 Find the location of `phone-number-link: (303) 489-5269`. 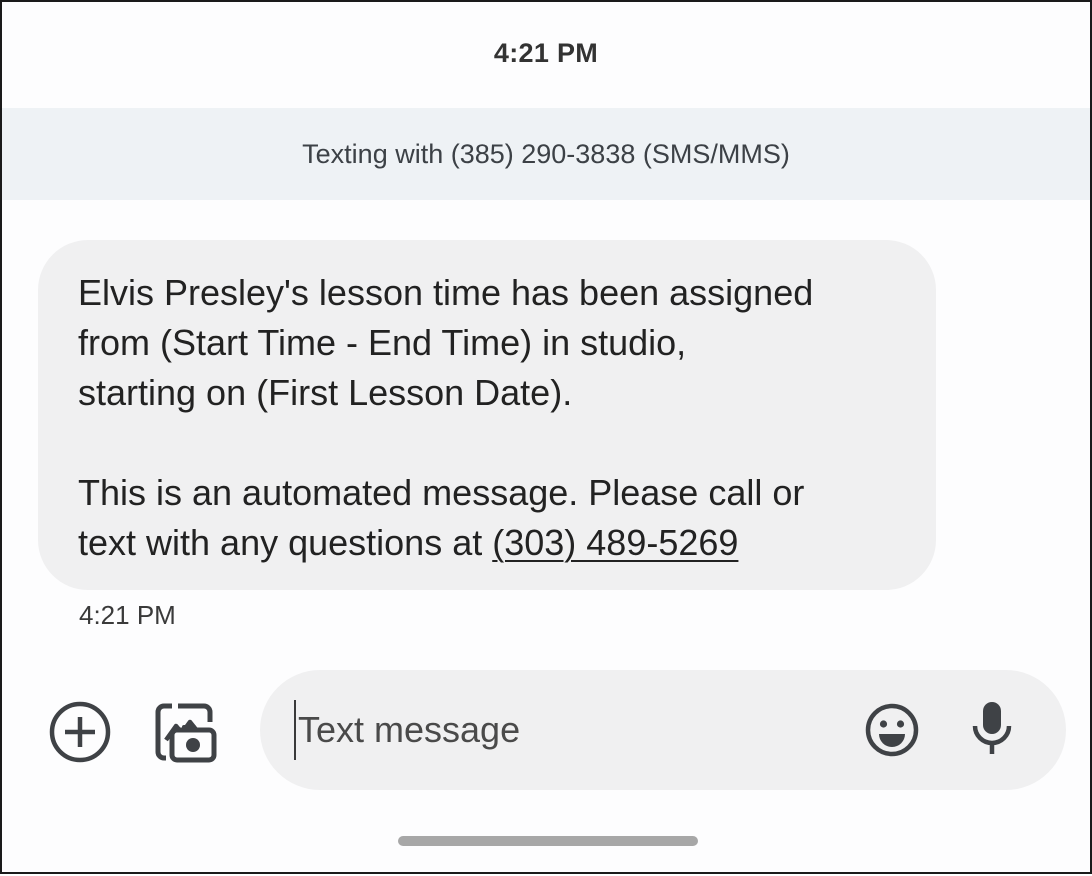

phone-number-link: (303) 489-5269 is located at coordinates (615, 542).